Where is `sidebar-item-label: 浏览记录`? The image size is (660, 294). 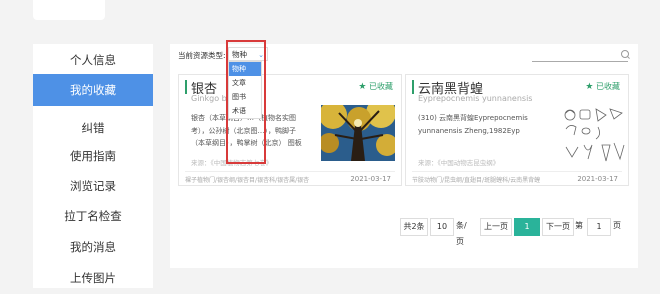 sidebar-item-label: 浏览记录 is located at coordinates (93, 186).